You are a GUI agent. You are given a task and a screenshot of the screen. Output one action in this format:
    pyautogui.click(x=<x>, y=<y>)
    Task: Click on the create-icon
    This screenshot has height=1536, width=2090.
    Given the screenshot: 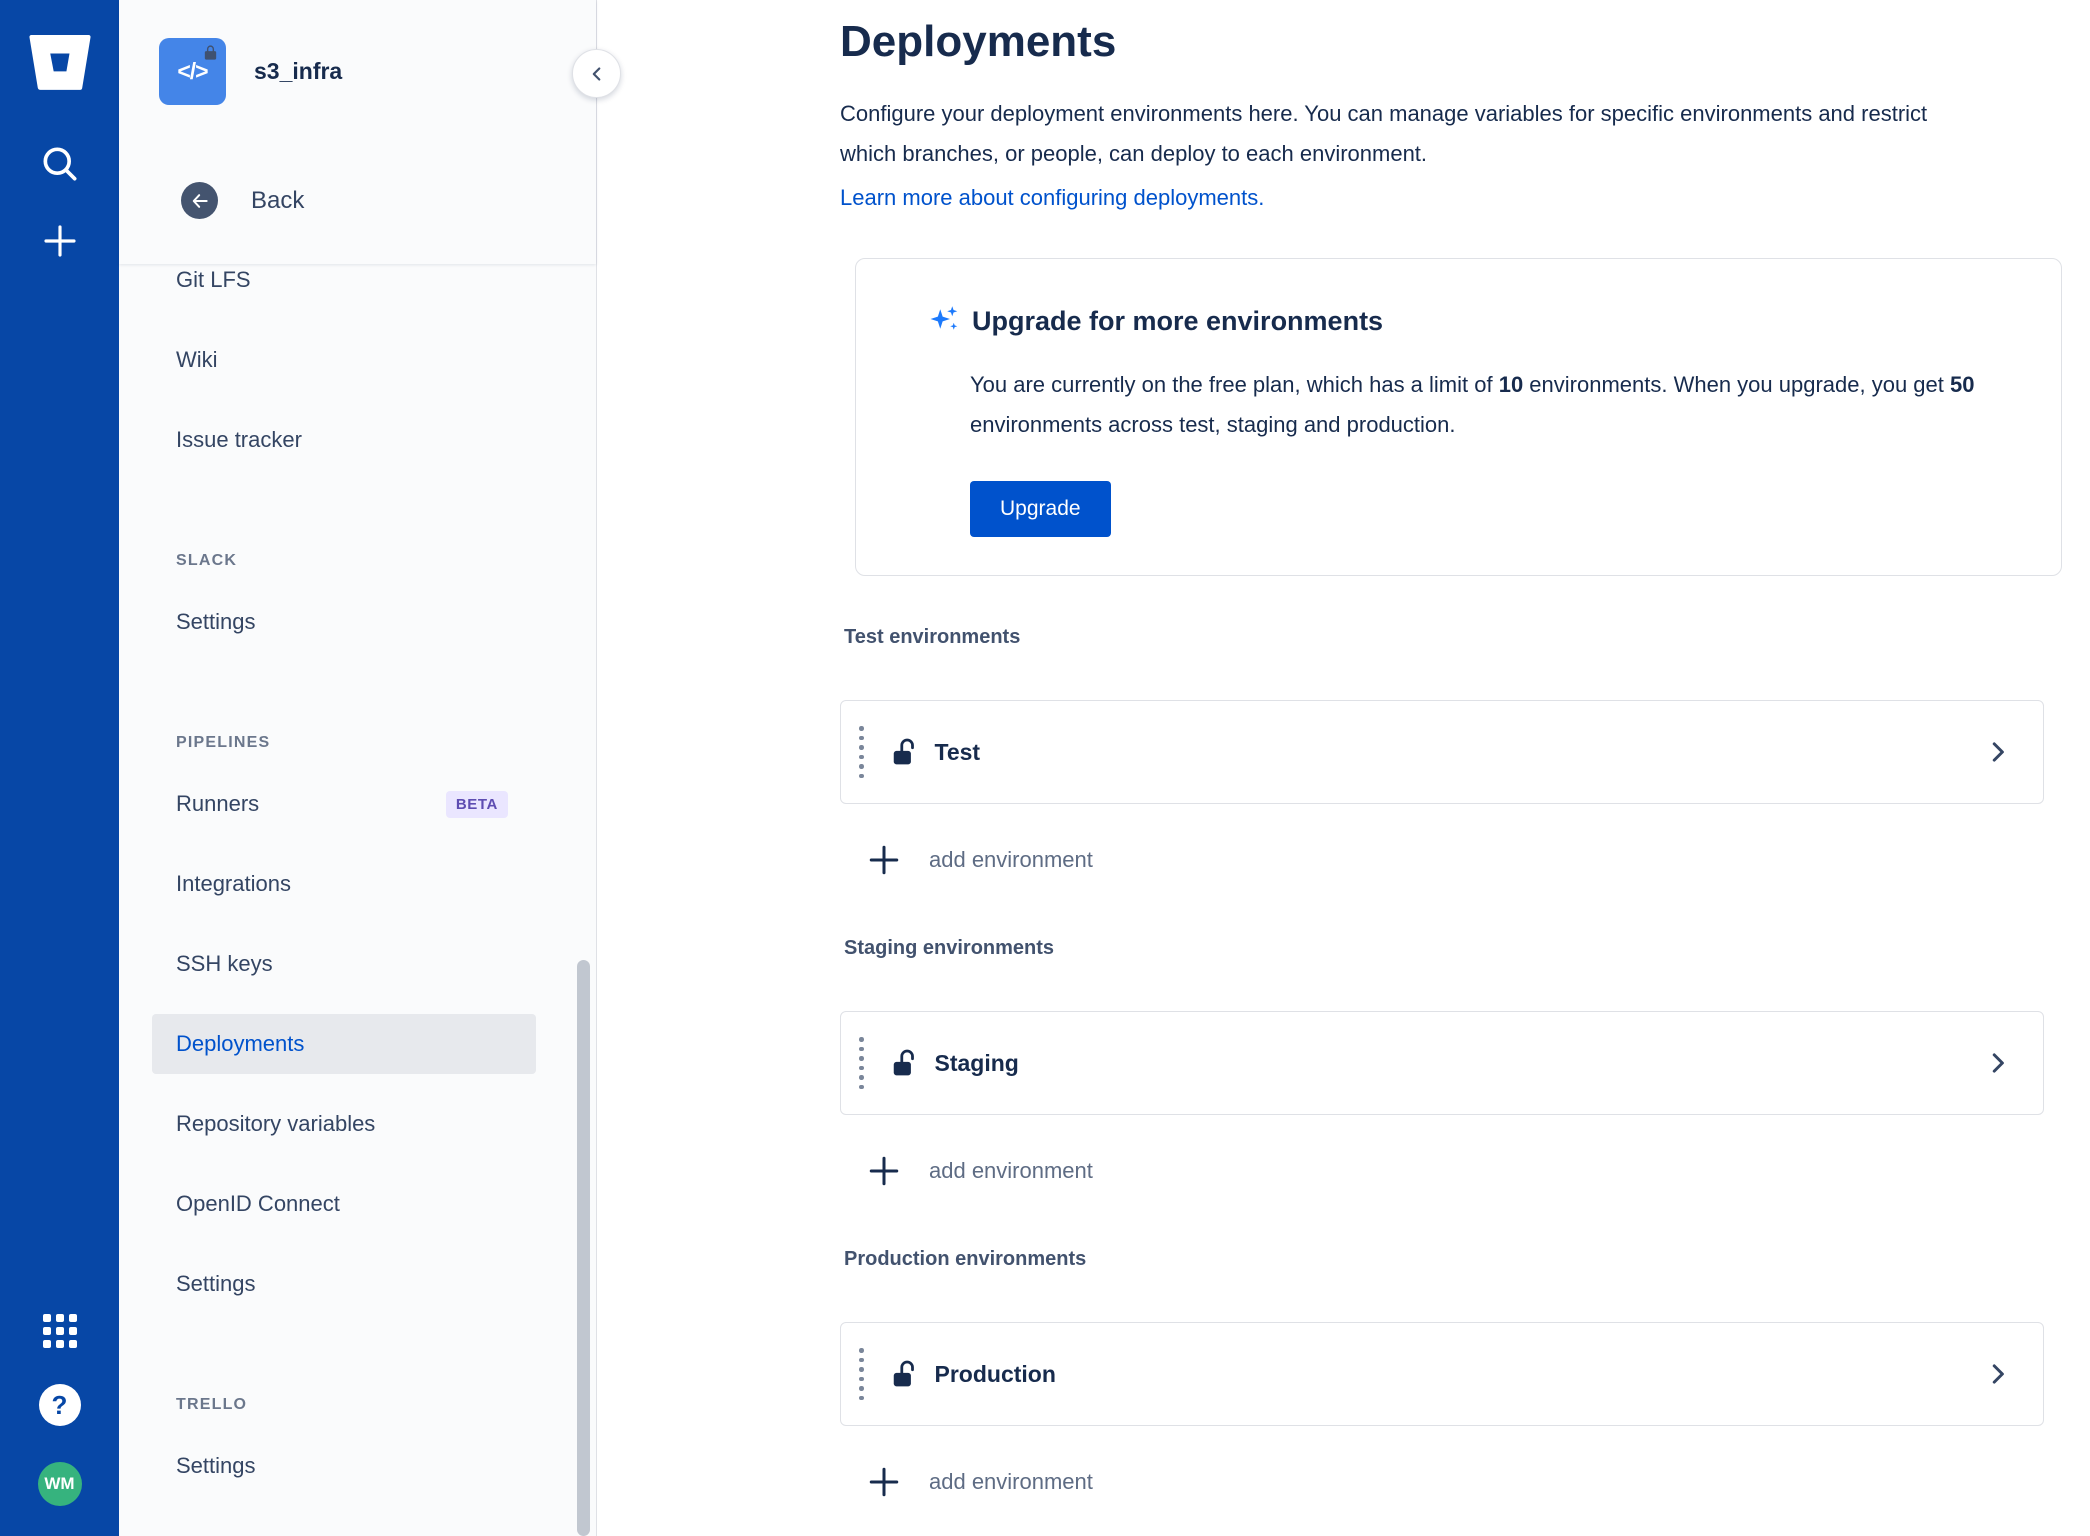 What is the action you would take?
    pyautogui.click(x=60, y=241)
    